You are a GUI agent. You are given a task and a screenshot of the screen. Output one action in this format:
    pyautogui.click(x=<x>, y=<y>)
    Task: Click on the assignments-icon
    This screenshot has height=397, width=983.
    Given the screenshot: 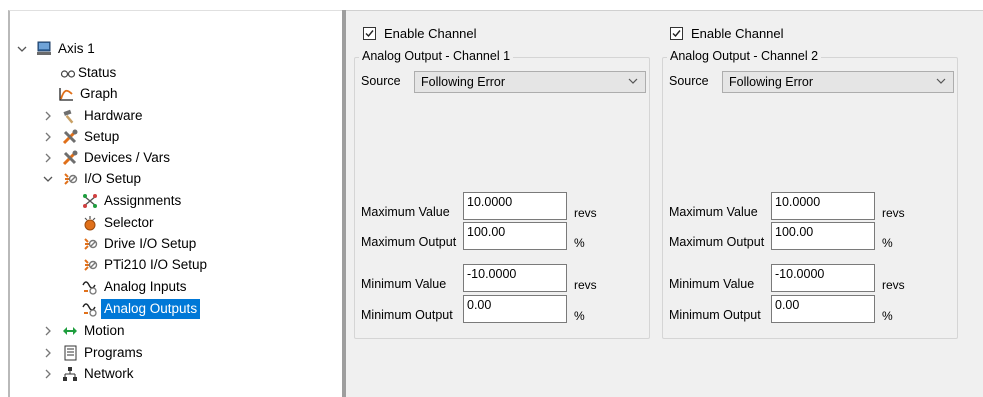 What is the action you would take?
    pyautogui.click(x=90, y=201)
    